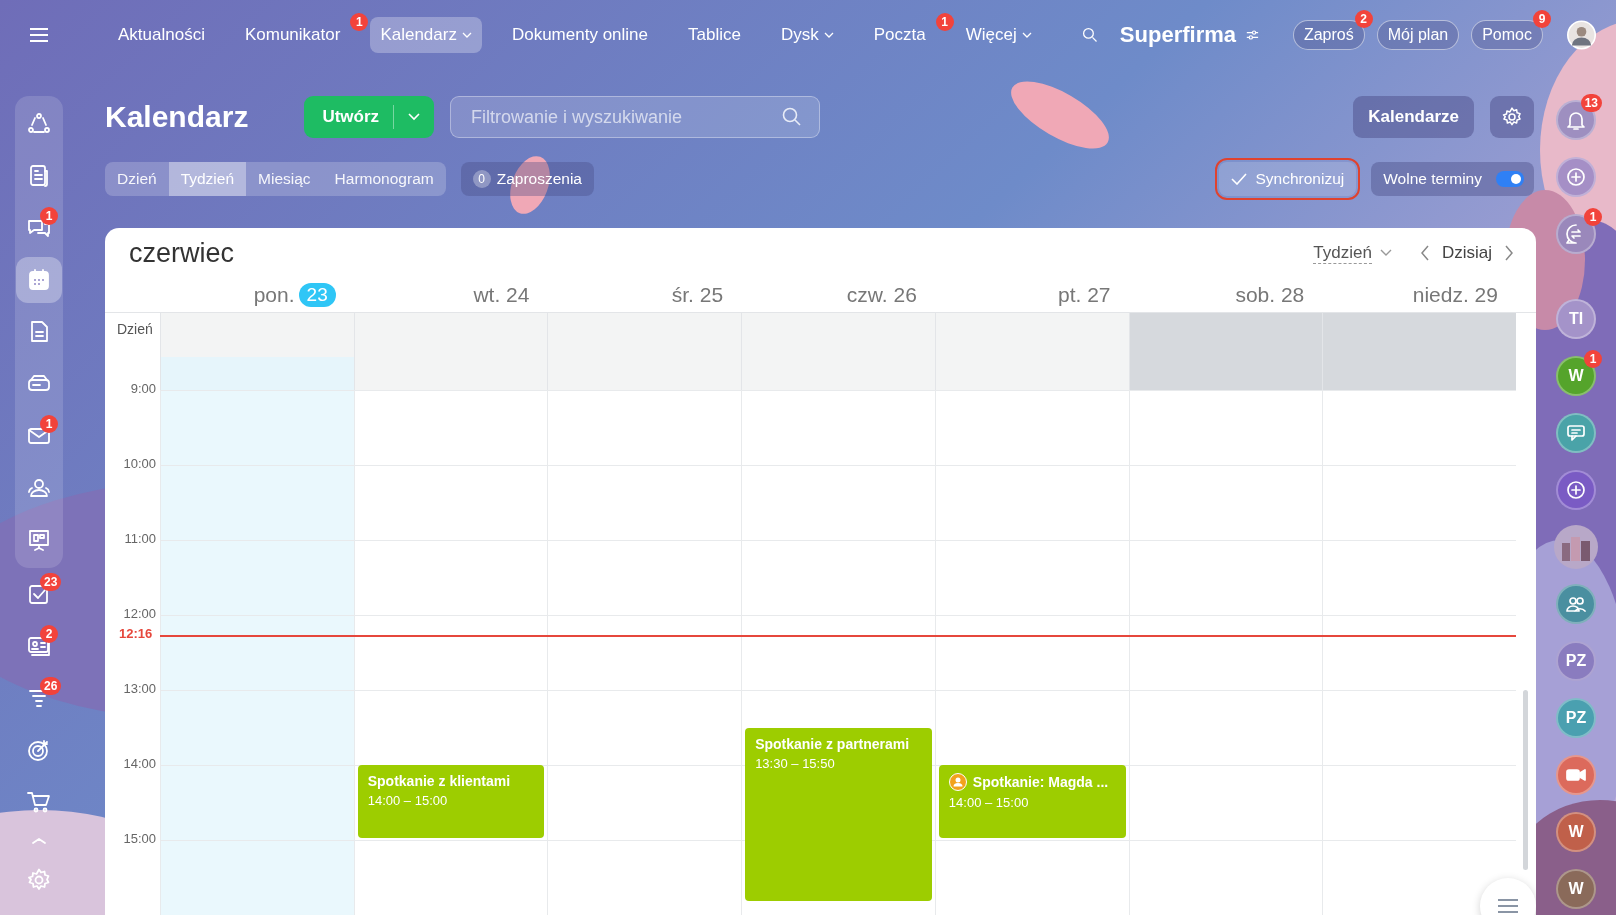 The image size is (1616, 915). I want to click on hour-label: 15:00, so click(139, 838).